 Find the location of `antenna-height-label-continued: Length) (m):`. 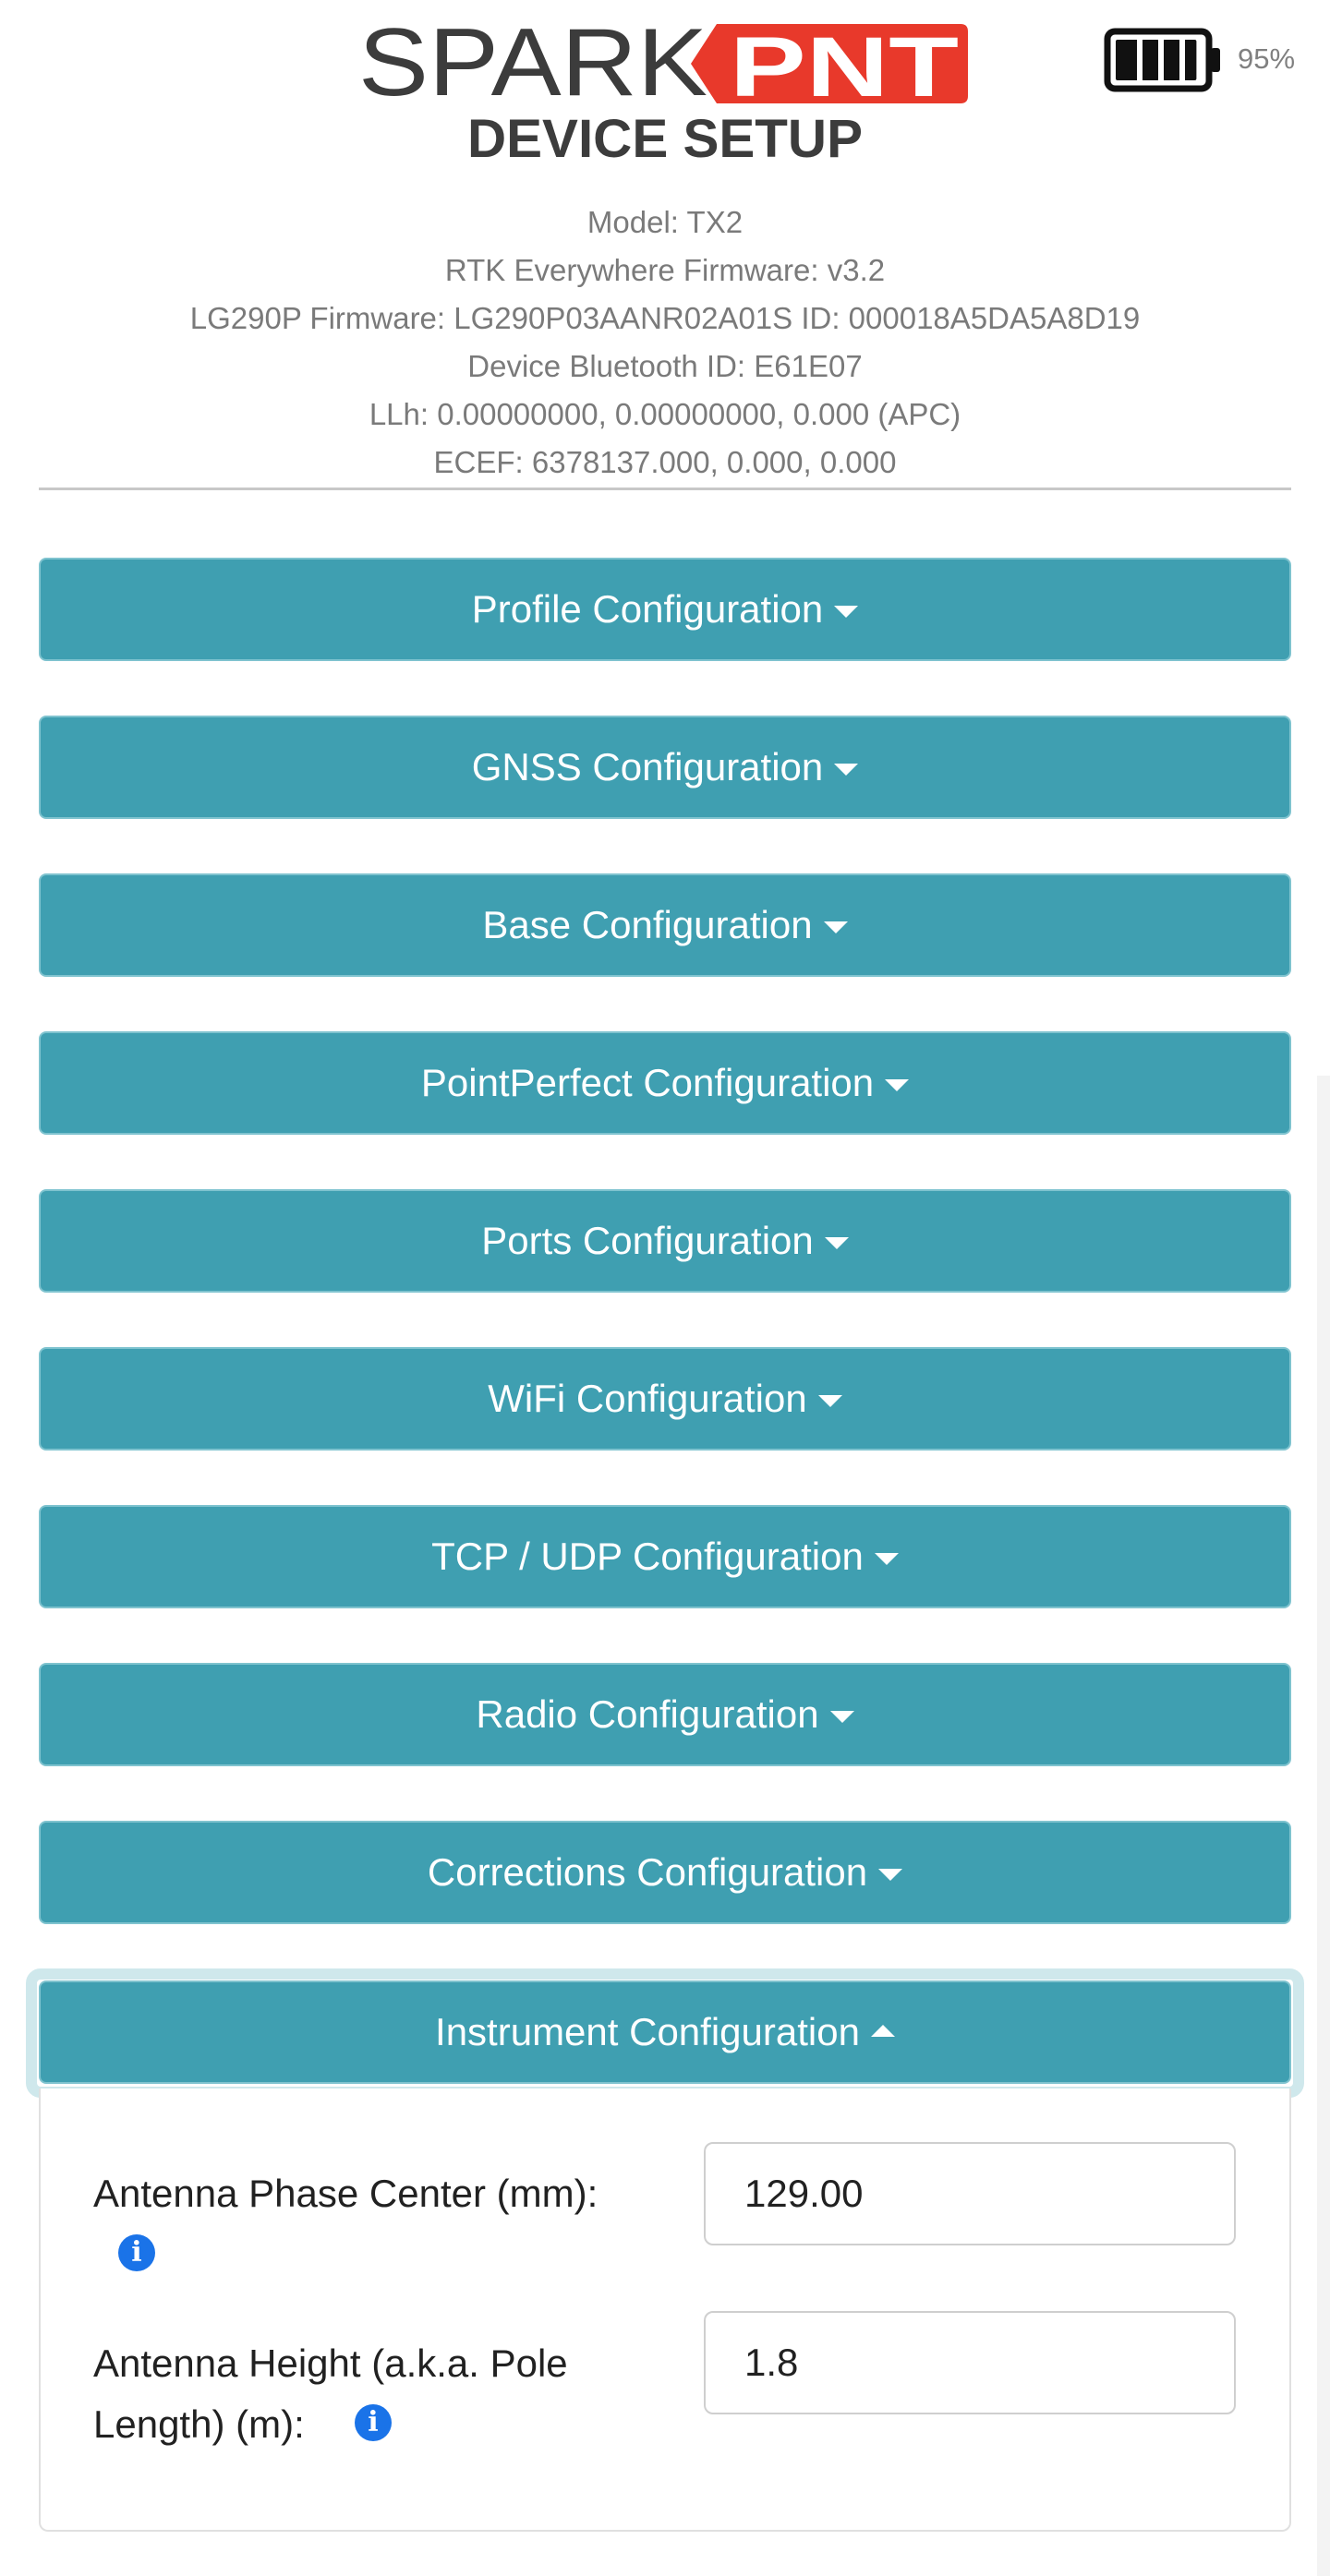

antenna-height-label-continued: Length) (m): is located at coordinates (199, 2424).